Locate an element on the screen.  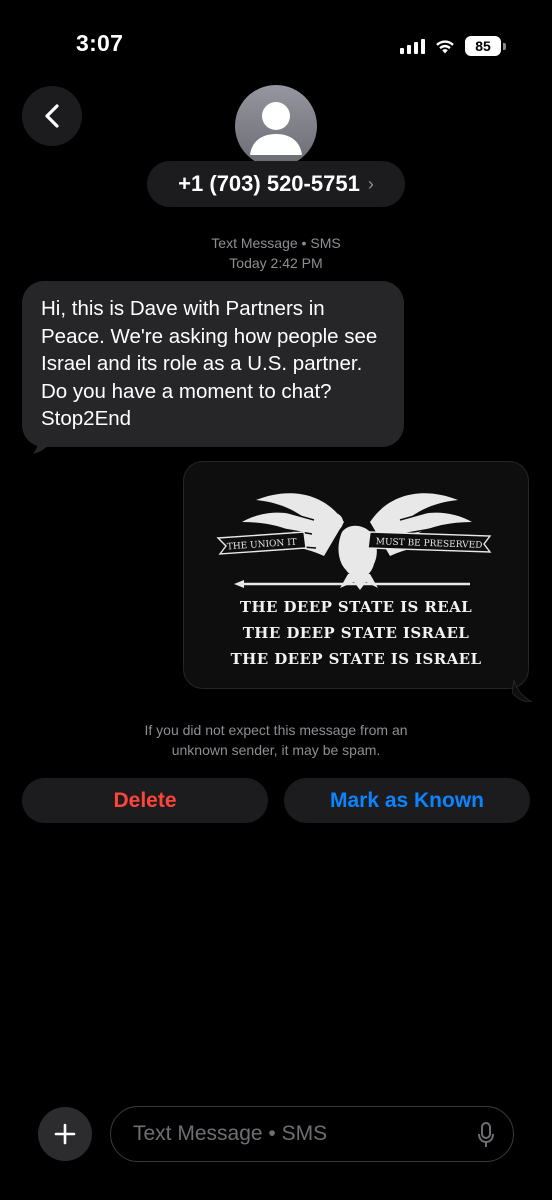
microphone-icon is located at coordinates (486, 1135).